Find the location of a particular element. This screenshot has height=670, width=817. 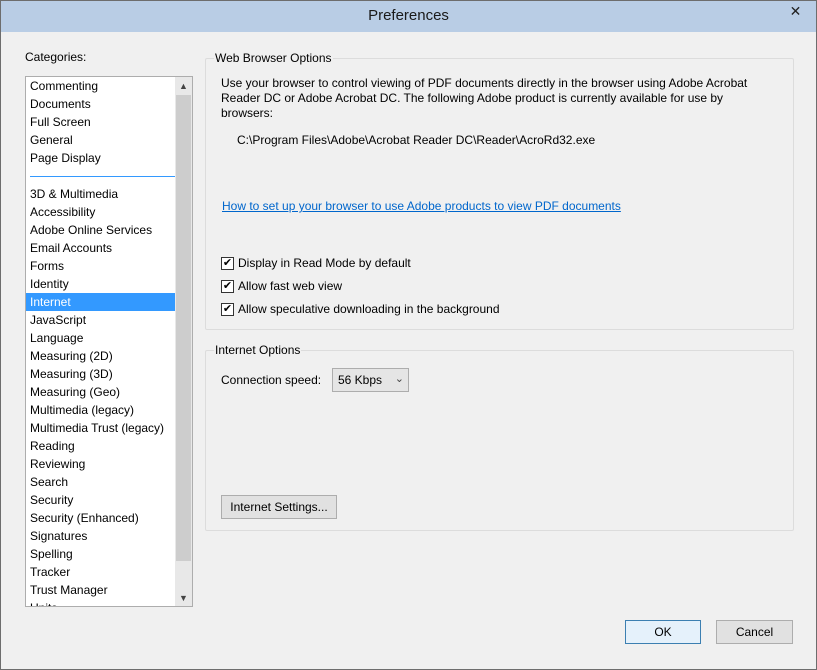

category-item: Multimedia Trust (legacy) is located at coordinates (100, 428).